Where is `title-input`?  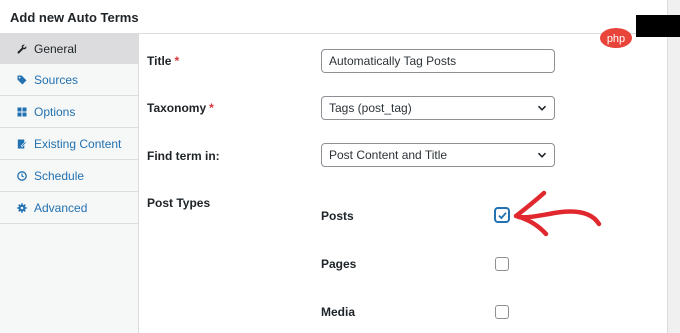
title-input is located at coordinates (438, 61).